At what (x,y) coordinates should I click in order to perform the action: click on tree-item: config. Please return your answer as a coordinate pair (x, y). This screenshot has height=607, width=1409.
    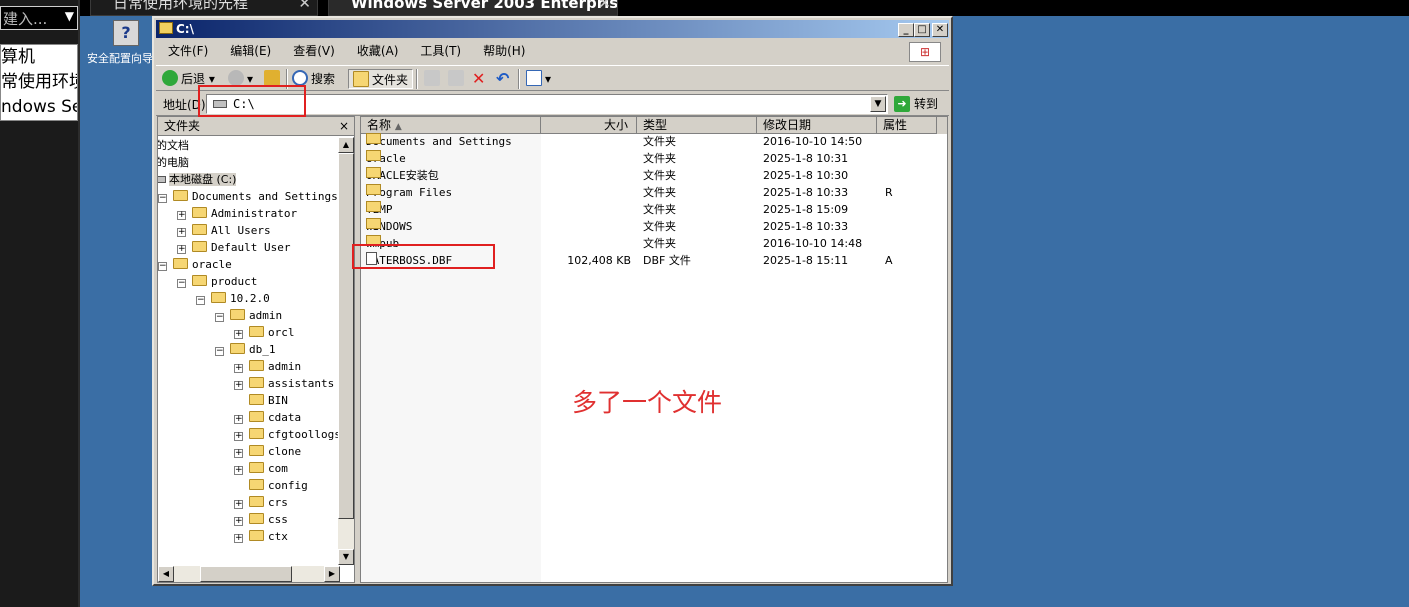
    Looking at the image, I should click on (271, 485).